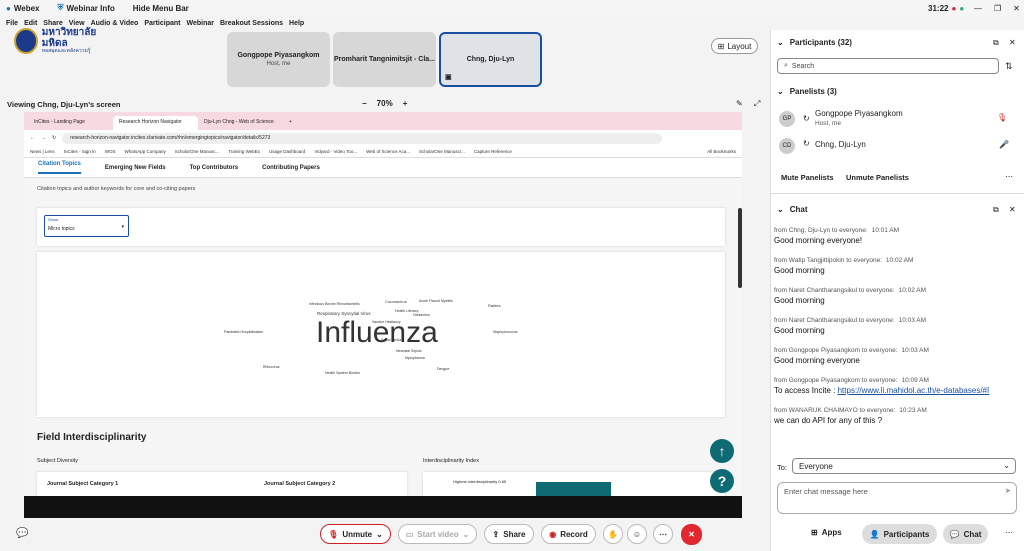 This screenshot has height=551, width=1024. Describe the element at coordinates (22, 8) in the screenshot. I see `webex-menu: ● Webex` at that location.